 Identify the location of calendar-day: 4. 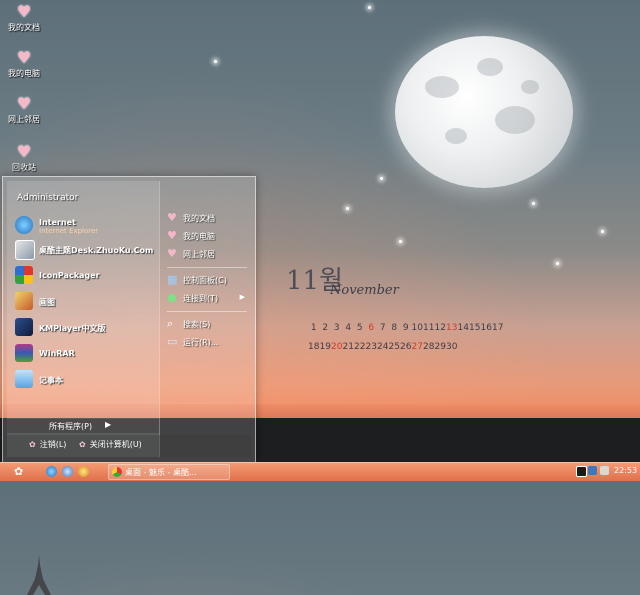
(348, 328).